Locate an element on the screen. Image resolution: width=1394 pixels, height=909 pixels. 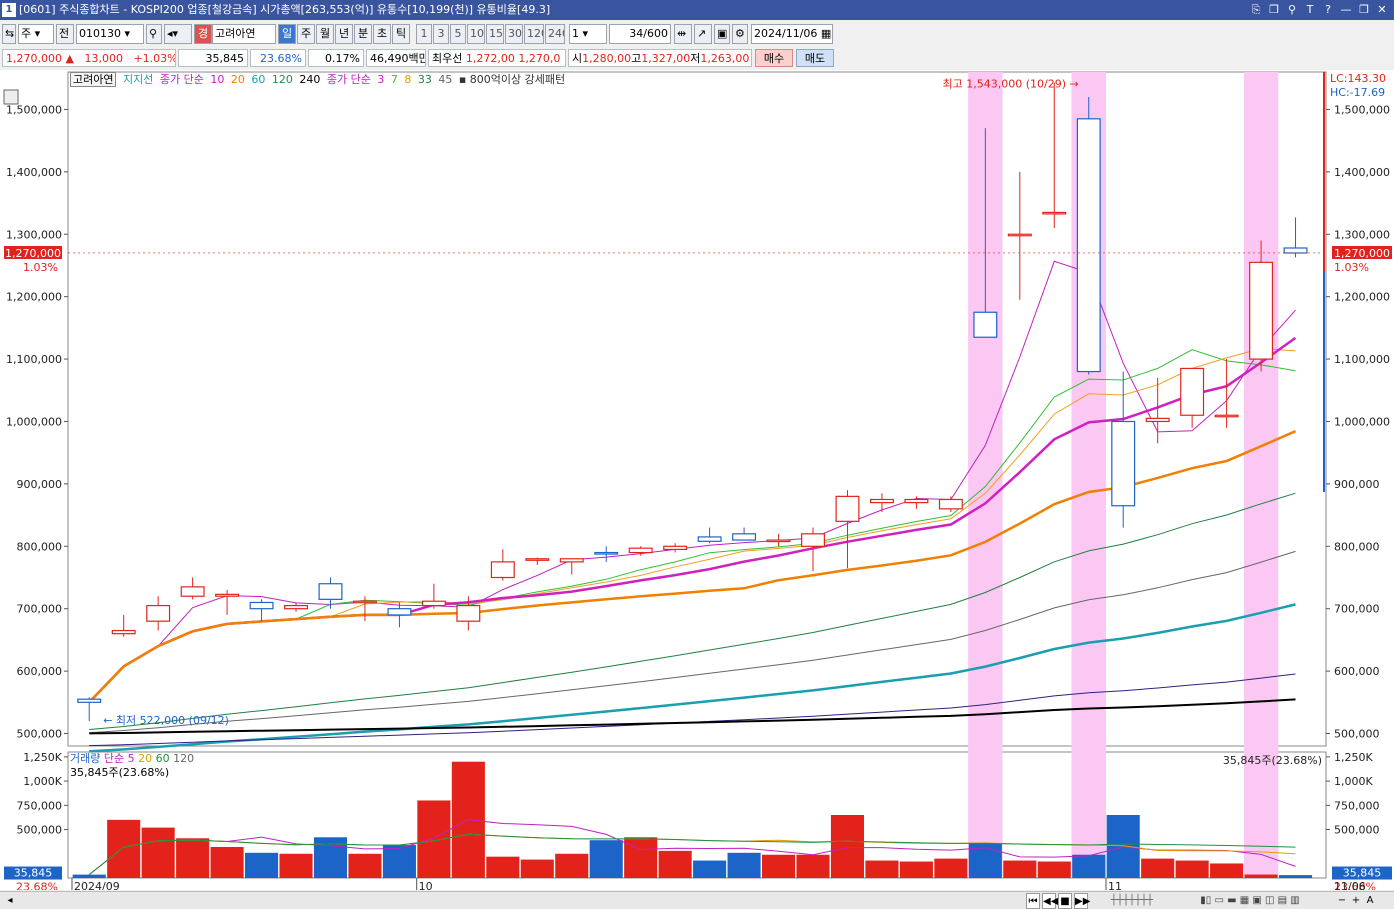
lc-label: LC:143.30 is located at coordinates (1358, 78).